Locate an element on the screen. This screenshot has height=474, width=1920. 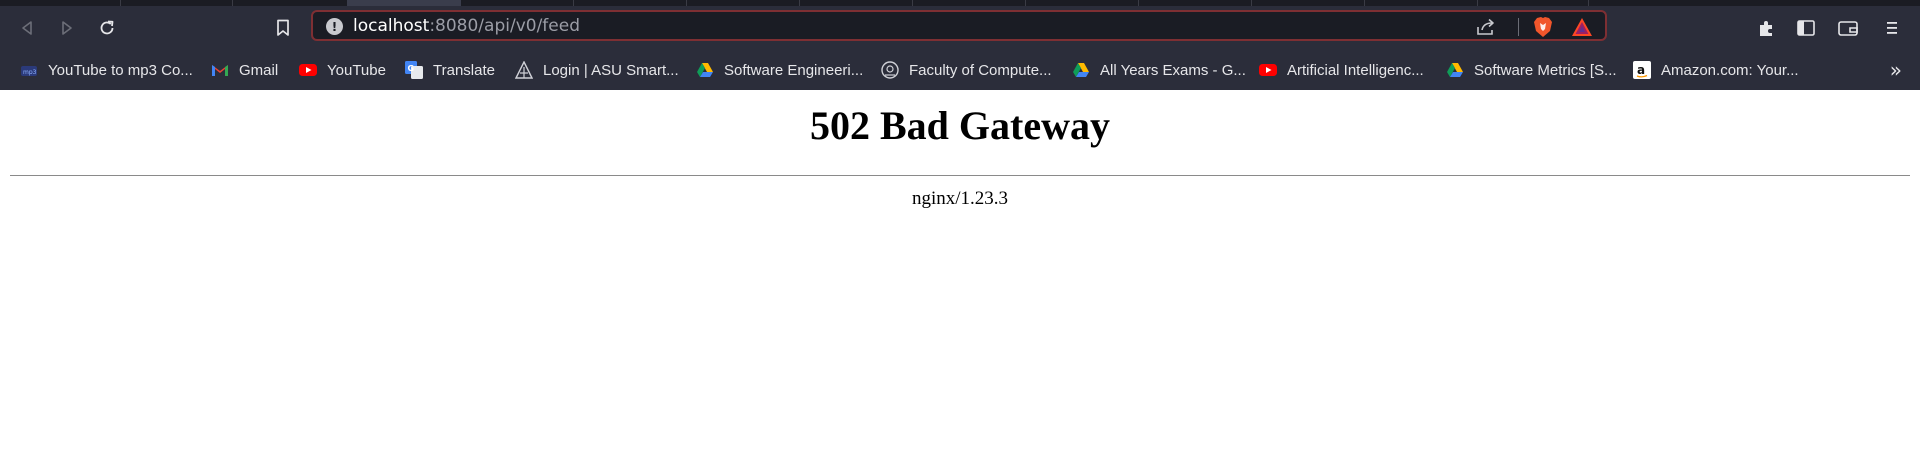
reload-icon is located at coordinates (107, 27).